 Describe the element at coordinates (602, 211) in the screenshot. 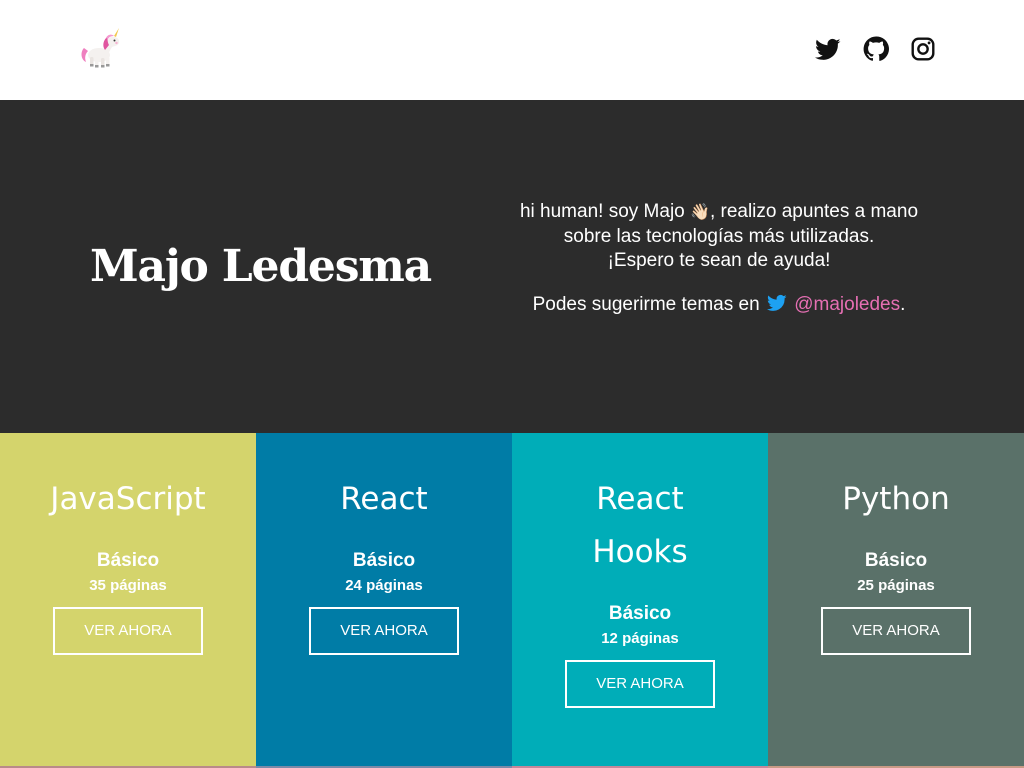

I see `intro-greeting: hi human! soy Majo` at that location.